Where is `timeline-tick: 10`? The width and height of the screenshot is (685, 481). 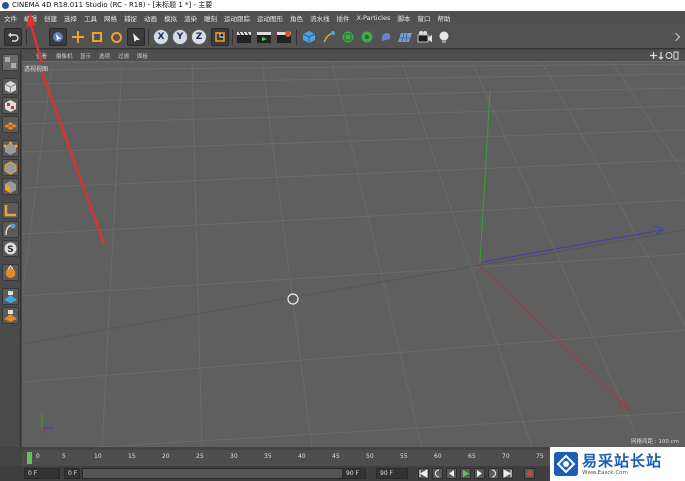 timeline-tick: 10 is located at coordinates (98, 456).